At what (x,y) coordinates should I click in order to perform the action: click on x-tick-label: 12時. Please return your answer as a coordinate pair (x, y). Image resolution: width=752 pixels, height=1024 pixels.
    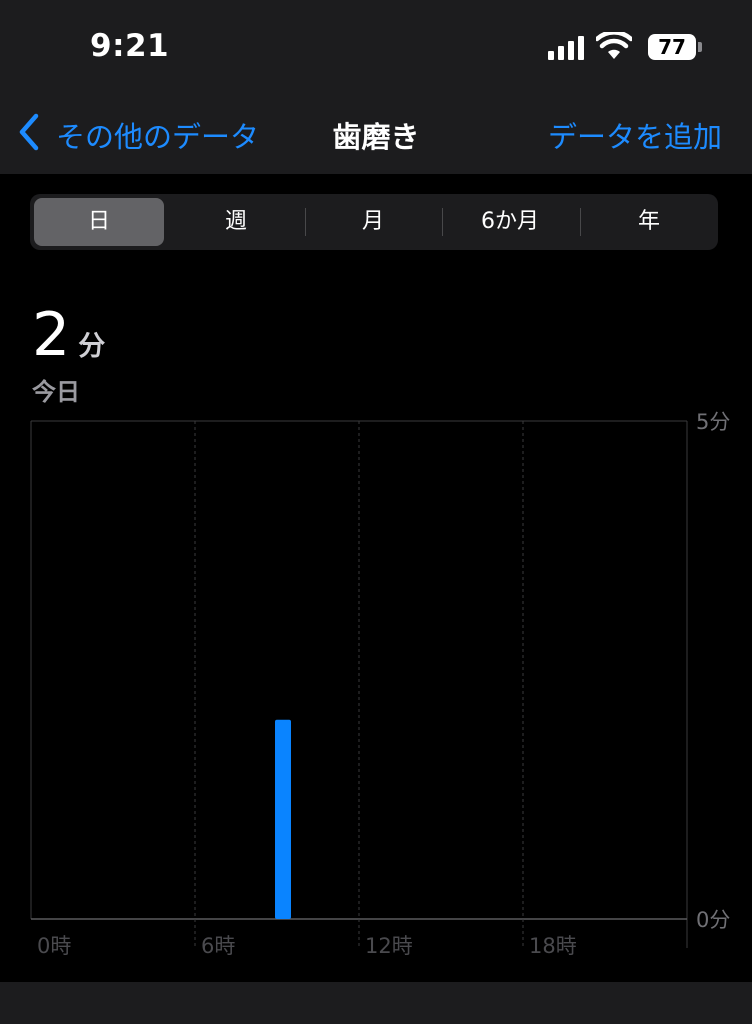
    Looking at the image, I should click on (389, 946).